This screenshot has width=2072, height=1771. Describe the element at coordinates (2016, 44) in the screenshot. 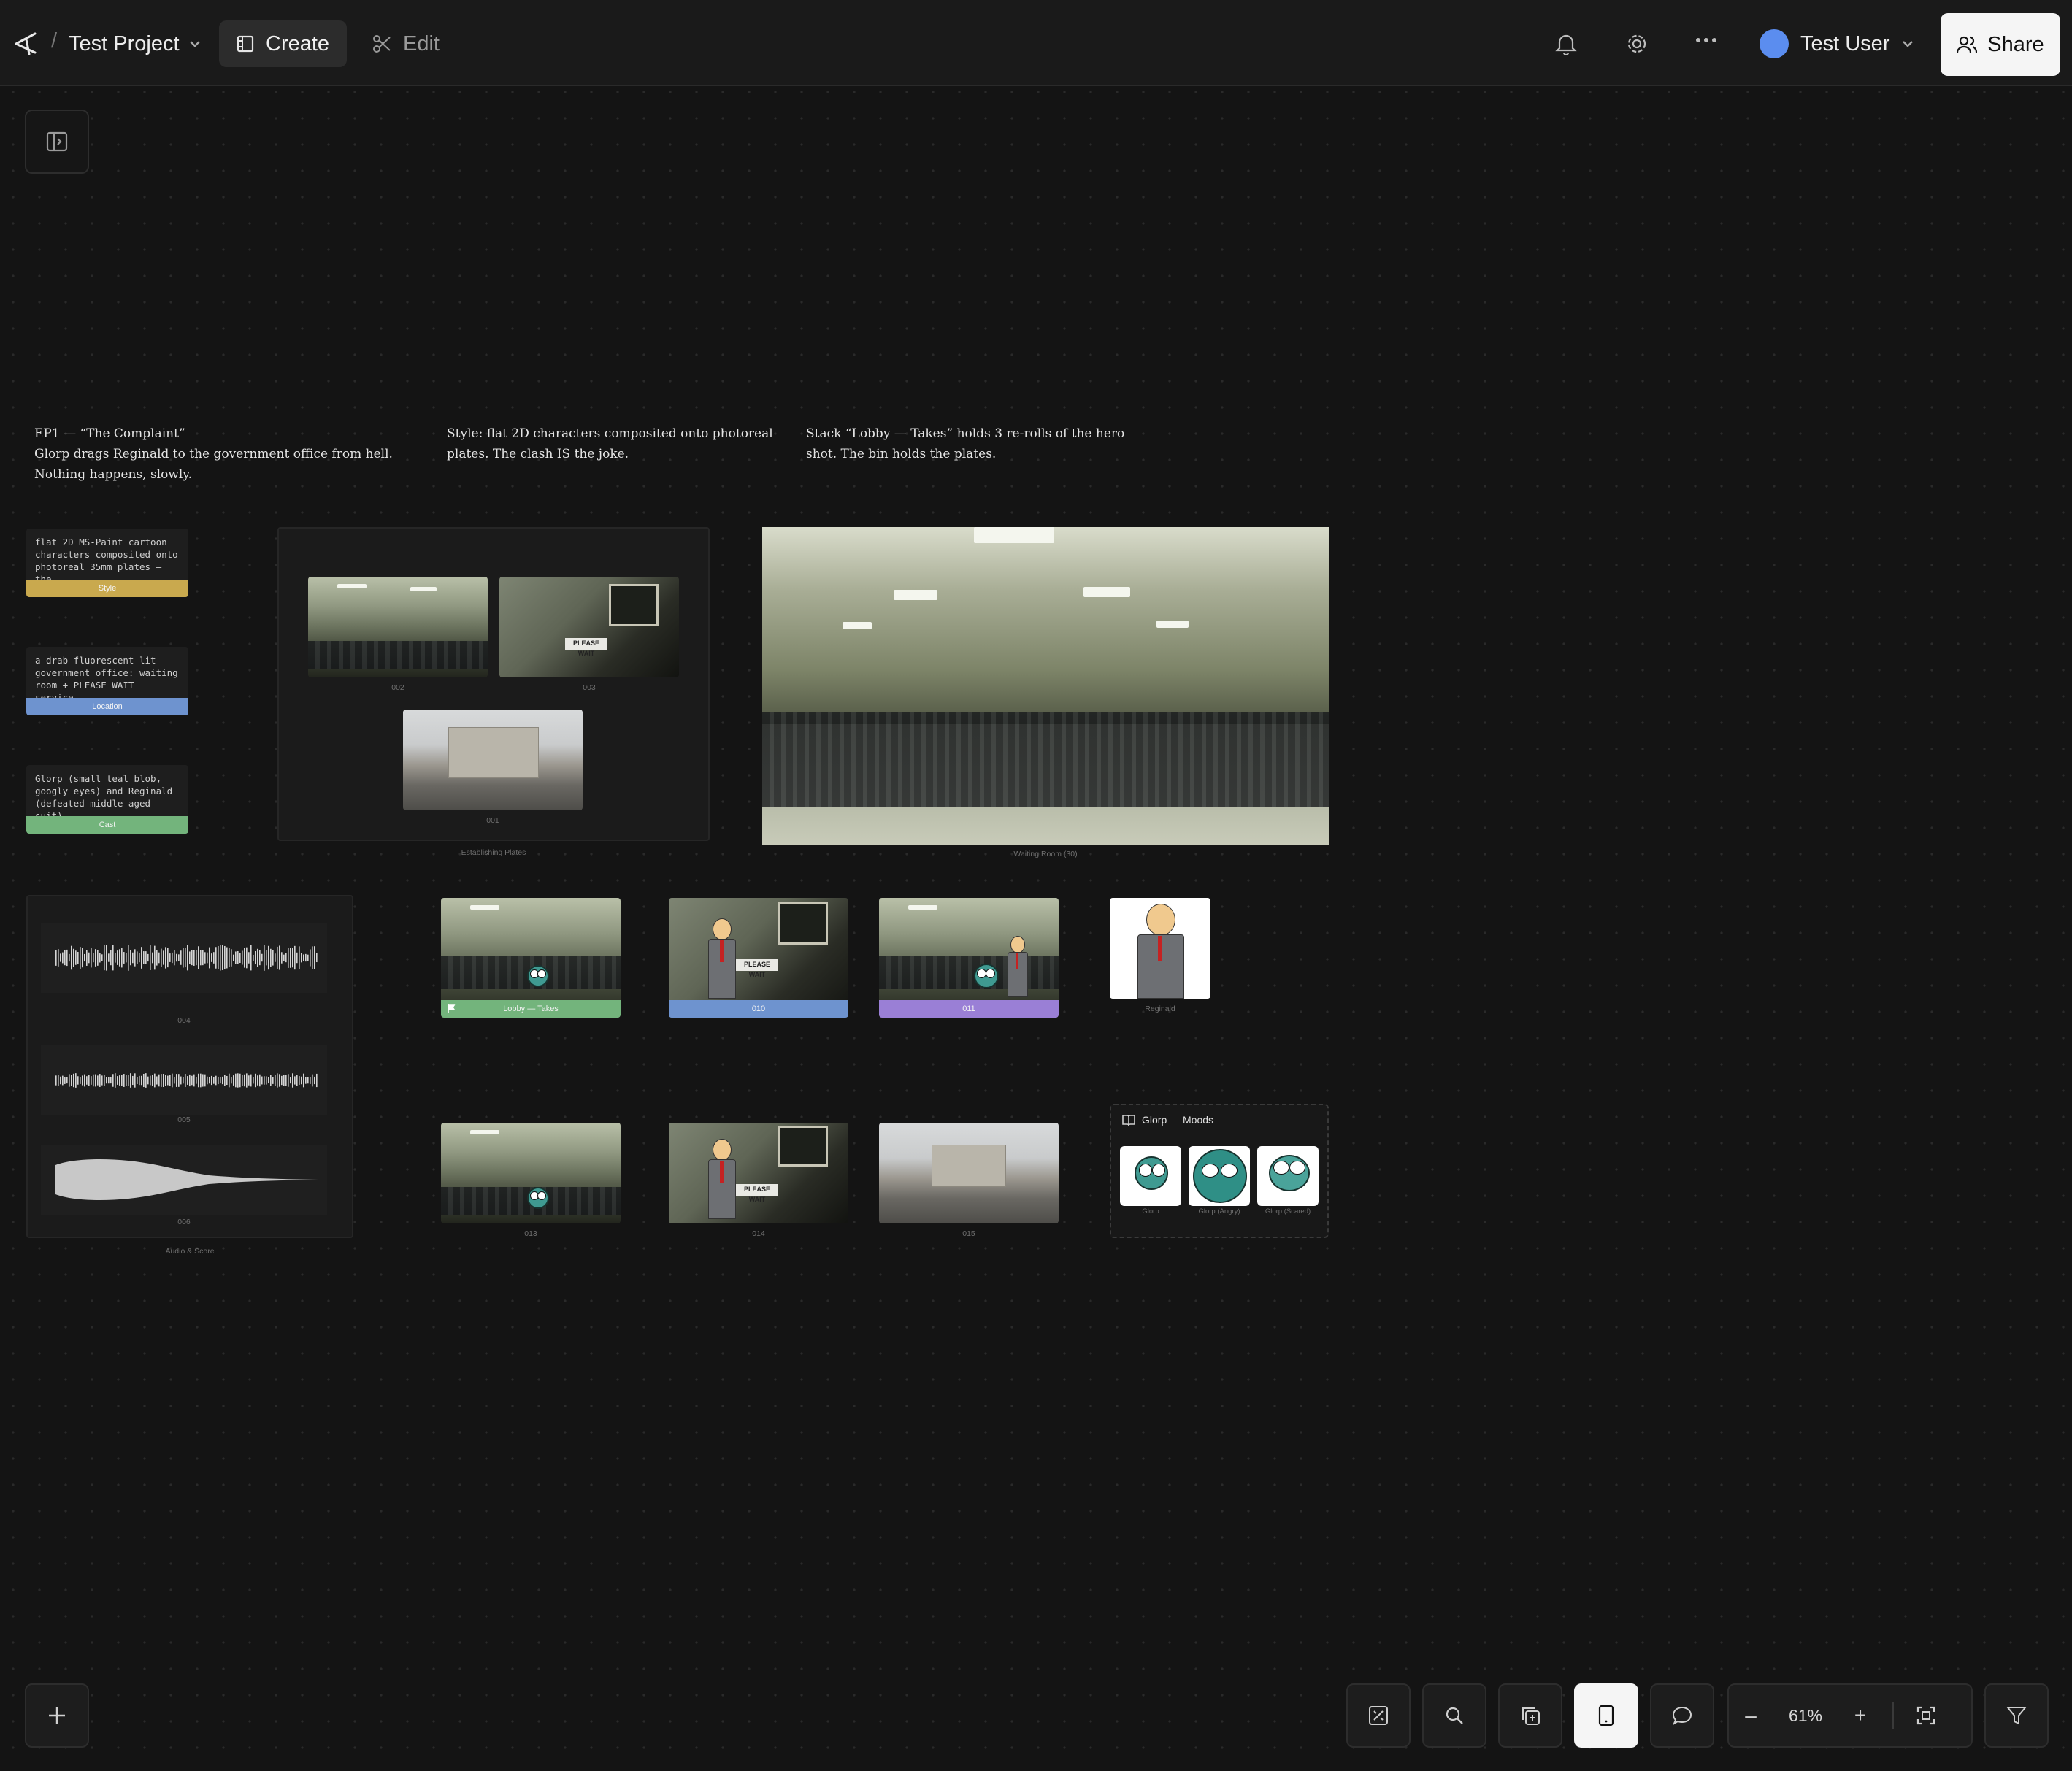

I see `share-label: Share` at that location.